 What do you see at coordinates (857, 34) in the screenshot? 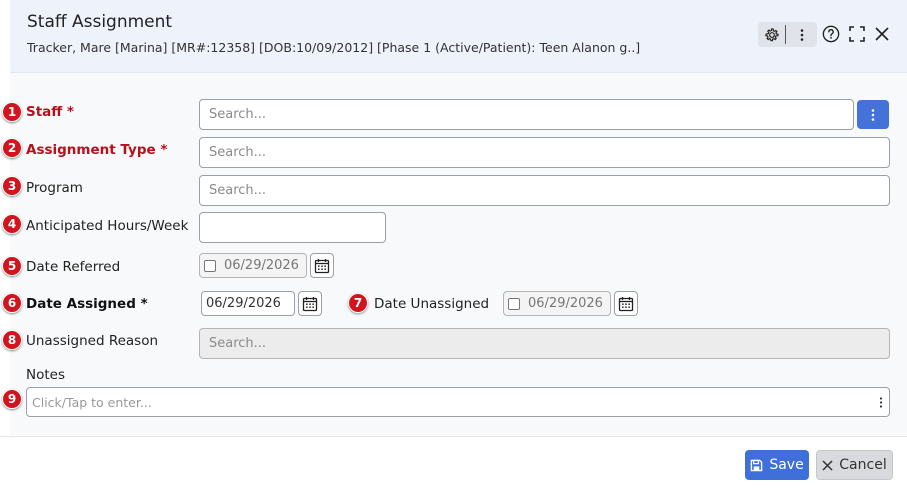
I see `expand-icon` at bounding box center [857, 34].